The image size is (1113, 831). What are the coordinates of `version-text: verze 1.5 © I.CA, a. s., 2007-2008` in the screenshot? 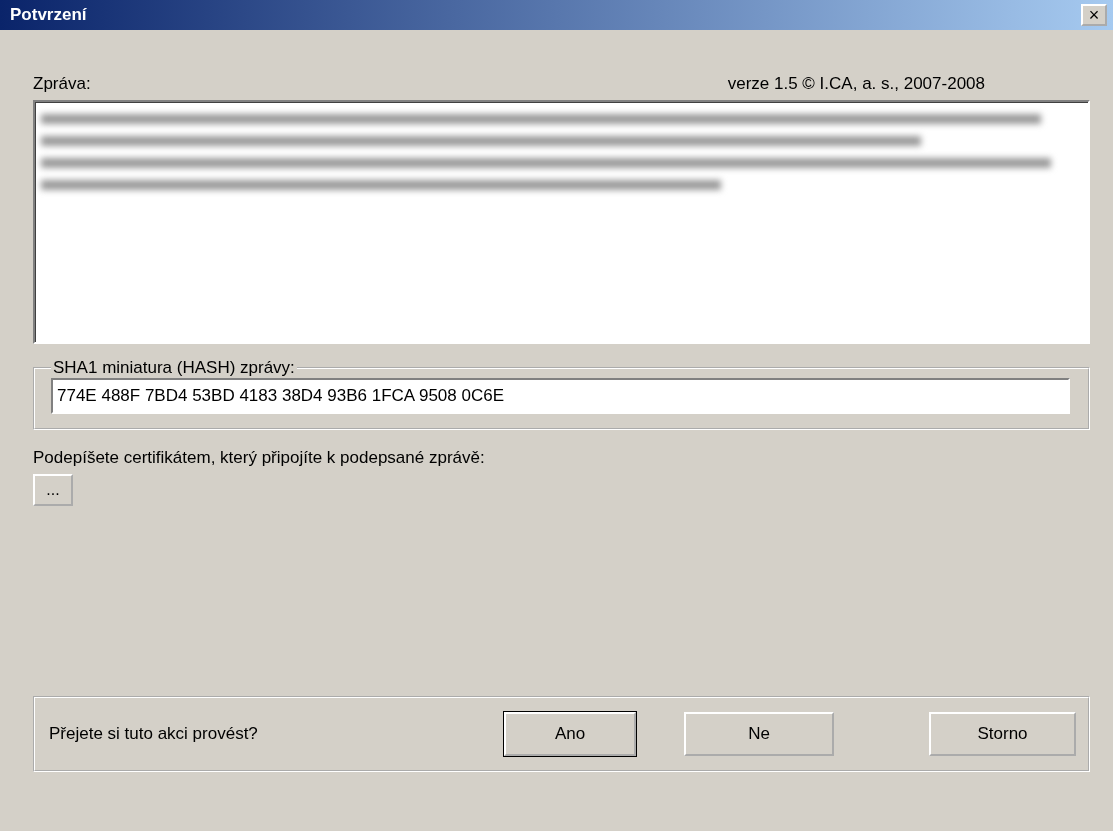 It's located at (856, 84).